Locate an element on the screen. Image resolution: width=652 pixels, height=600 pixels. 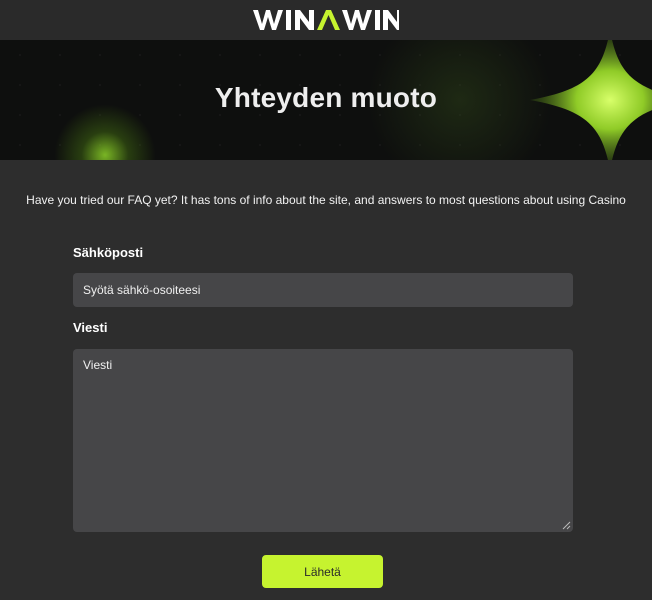
page-title: Yhteyden muoto is located at coordinates (326, 97).